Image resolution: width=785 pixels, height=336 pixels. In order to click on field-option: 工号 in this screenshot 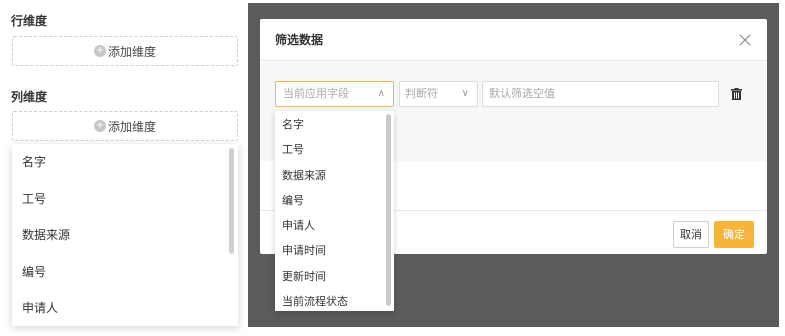, I will do `click(334, 149)`.